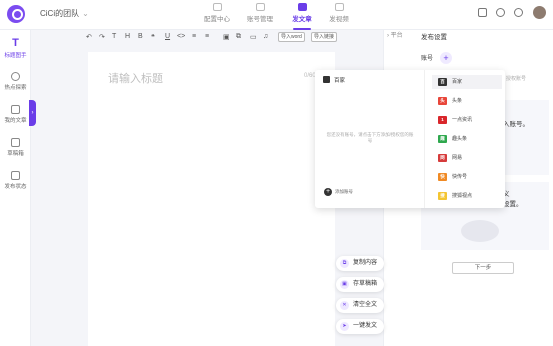 The width and height of the screenshot is (553, 346). I want to click on qutoutiao-icon: 趣, so click(442, 139).